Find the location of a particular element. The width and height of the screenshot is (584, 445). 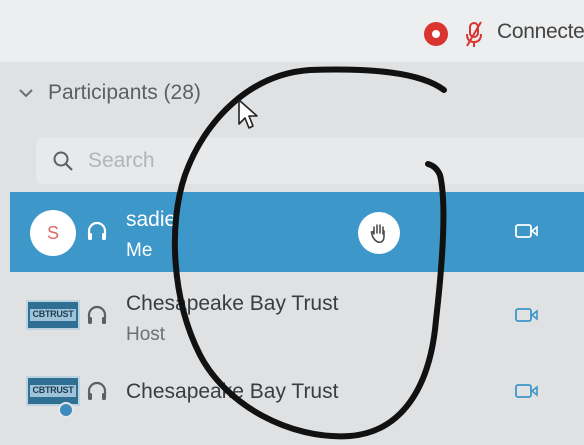

avatar: S is located at coordinates (53, 233).